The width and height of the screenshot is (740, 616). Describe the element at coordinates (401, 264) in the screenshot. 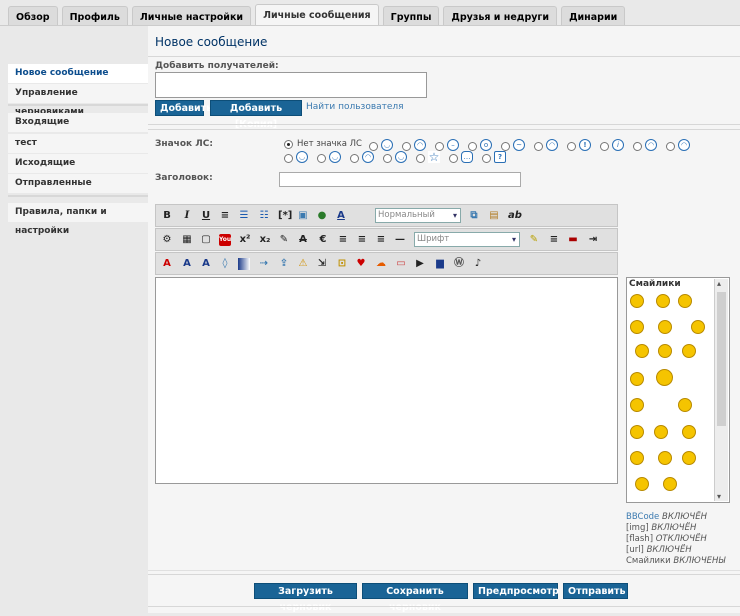

I see `video-icon: ▭` at that location.